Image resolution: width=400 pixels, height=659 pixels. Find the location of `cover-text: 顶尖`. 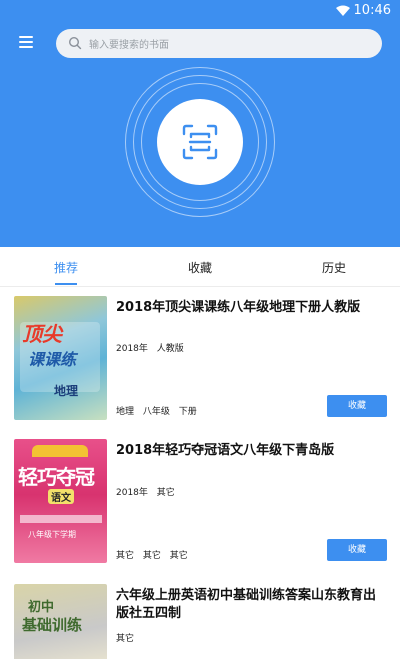

cover-text: 顶尖 is located at coordinates (42, 334).